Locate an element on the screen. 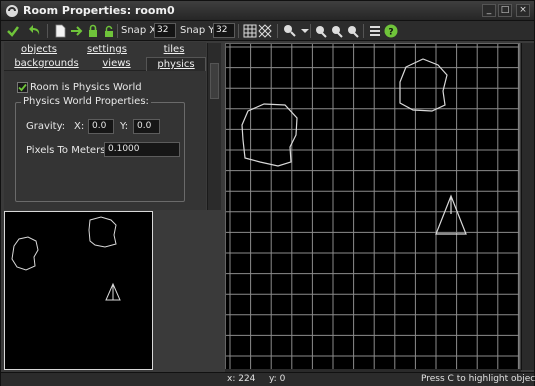  physics-world-group-title: Physics World Properties: is located at coordinates (86, 101).